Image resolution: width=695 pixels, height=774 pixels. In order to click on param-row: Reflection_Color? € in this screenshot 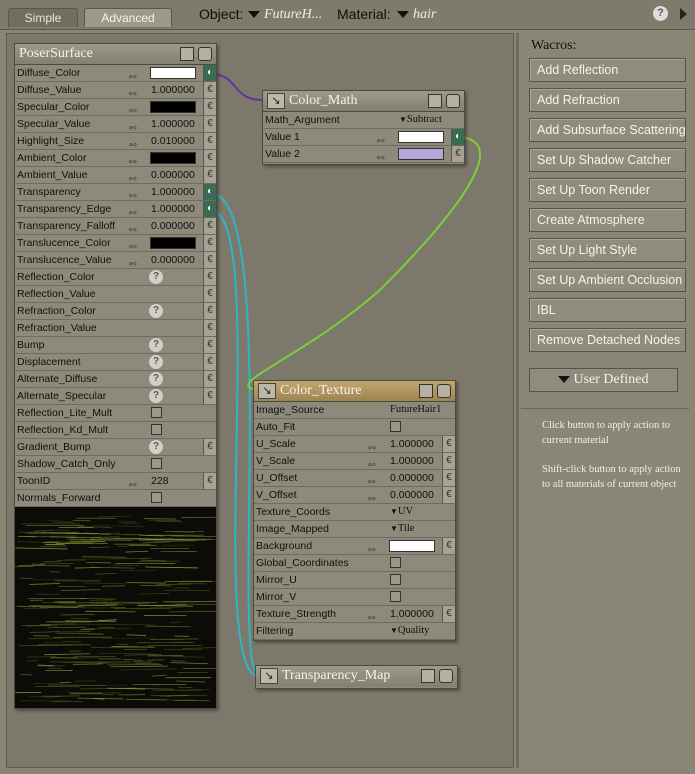, I will do `click(115, 277)`.